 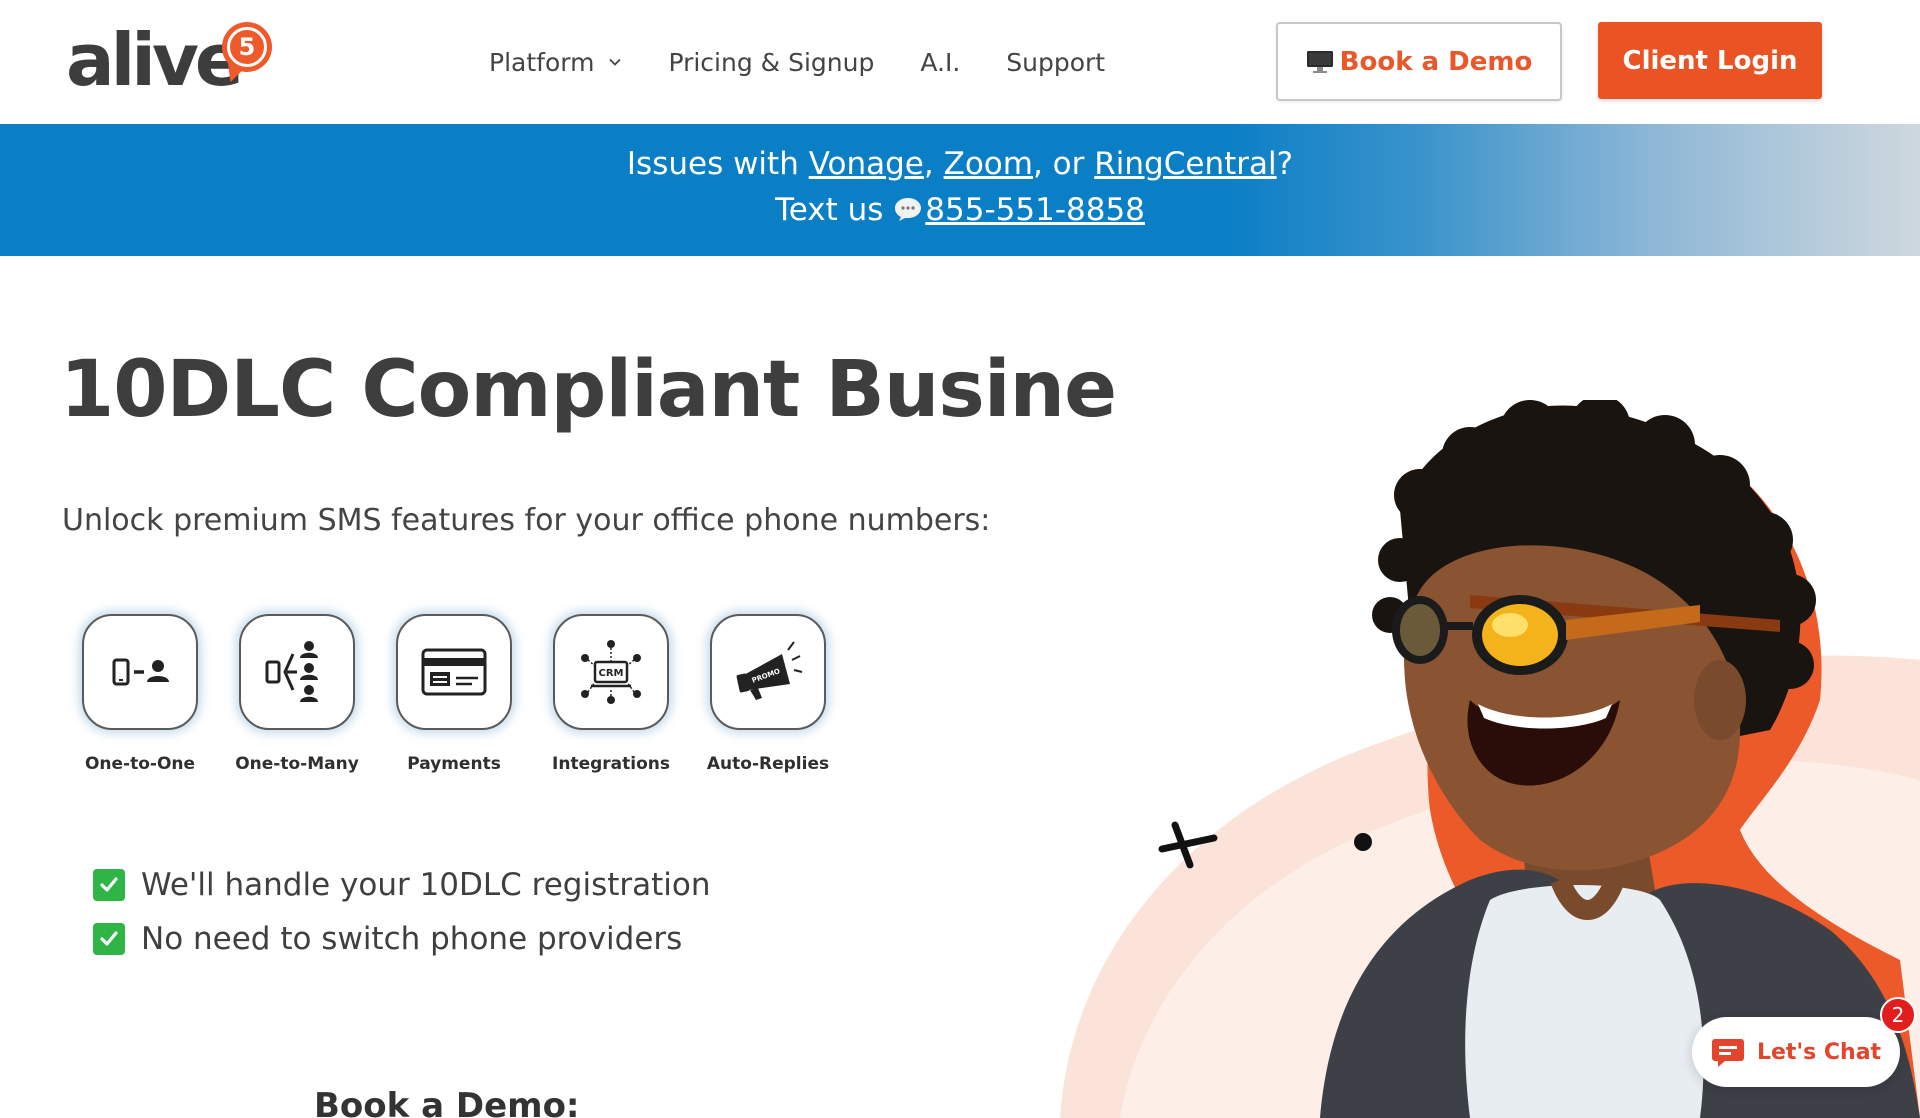 I want to click on nav-item-ai: A.I., so click(x=940, y=62).